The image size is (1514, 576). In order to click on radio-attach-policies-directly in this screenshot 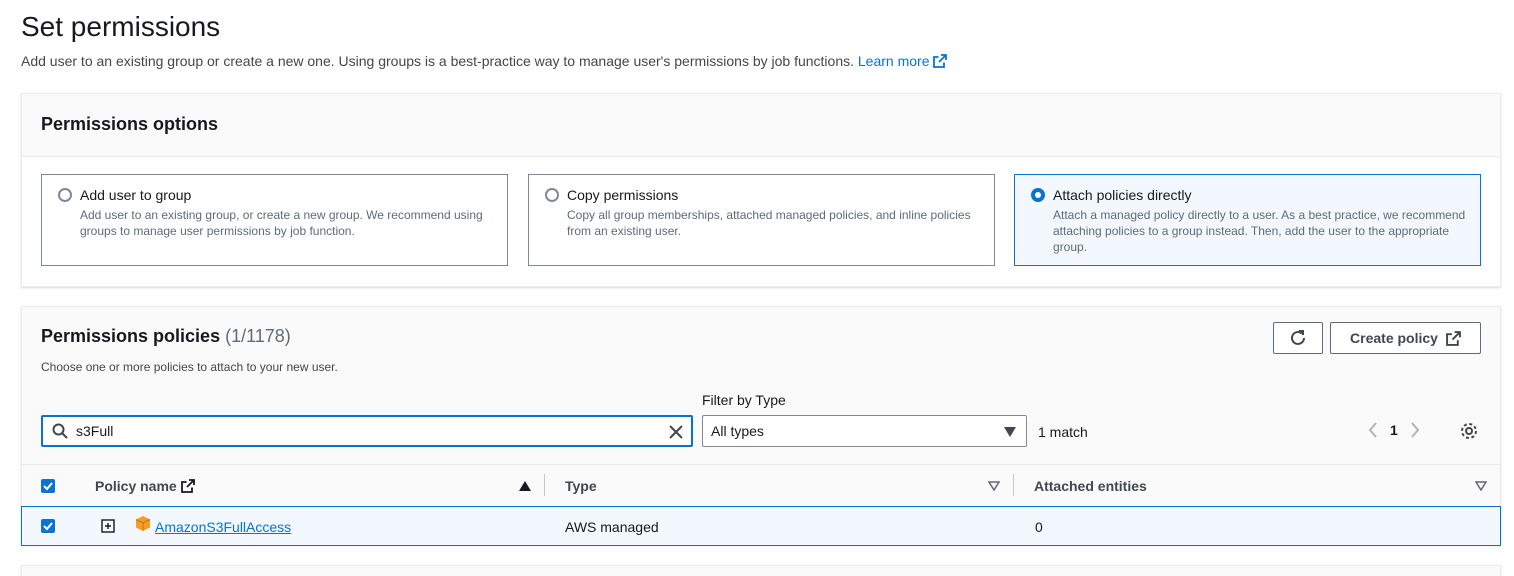, I will do `click(1038, 195)`.